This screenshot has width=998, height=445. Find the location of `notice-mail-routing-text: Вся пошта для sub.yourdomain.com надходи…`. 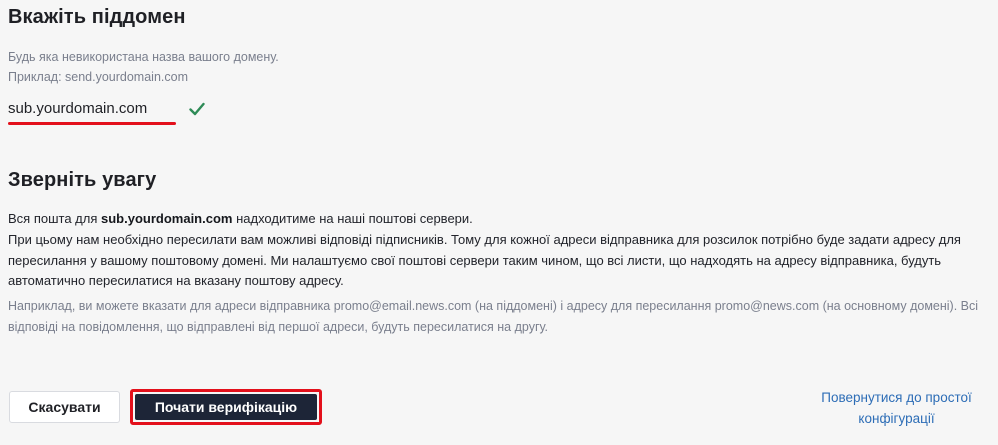

notice-mail-routing-text: Вся пошта для sub.yourdomain.com надходи… is located at coordinates (495, 219).